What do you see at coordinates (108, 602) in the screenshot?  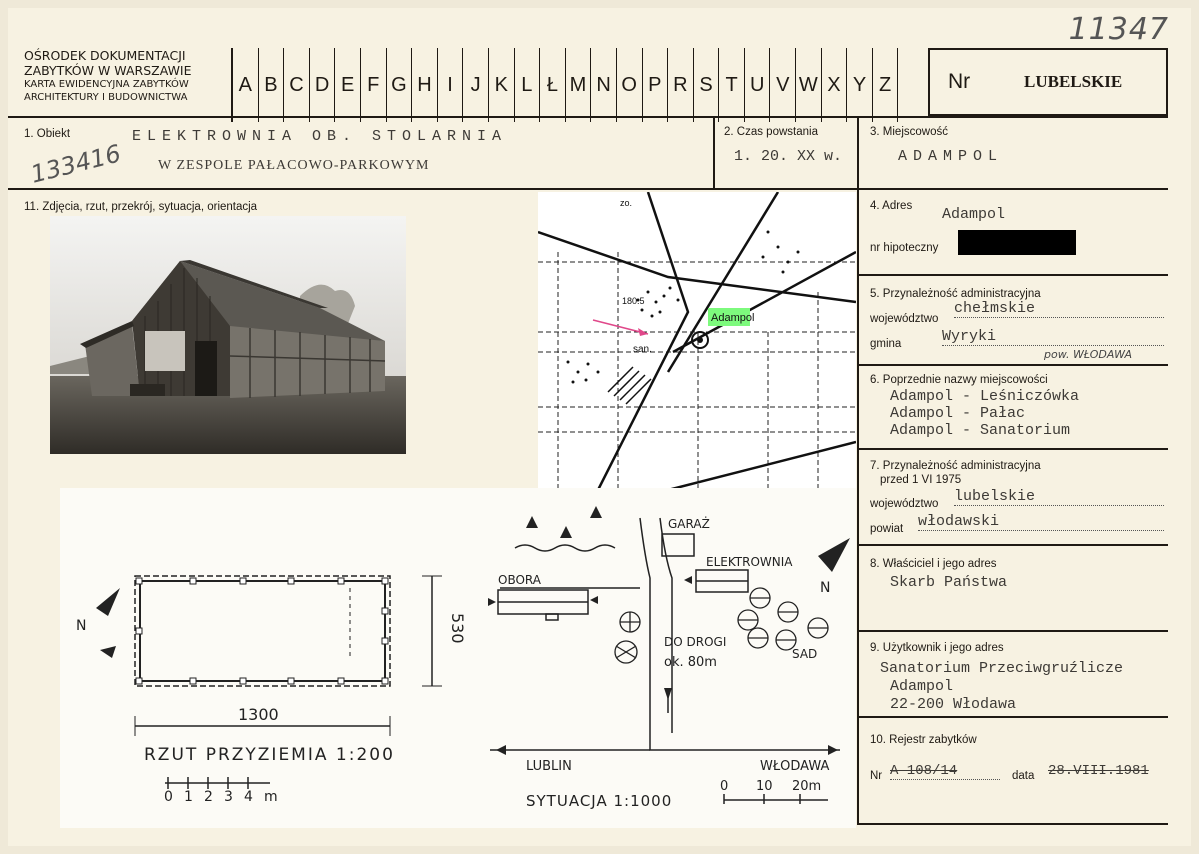 I see `north-arrow-icon` at bounding box center [108, 602].